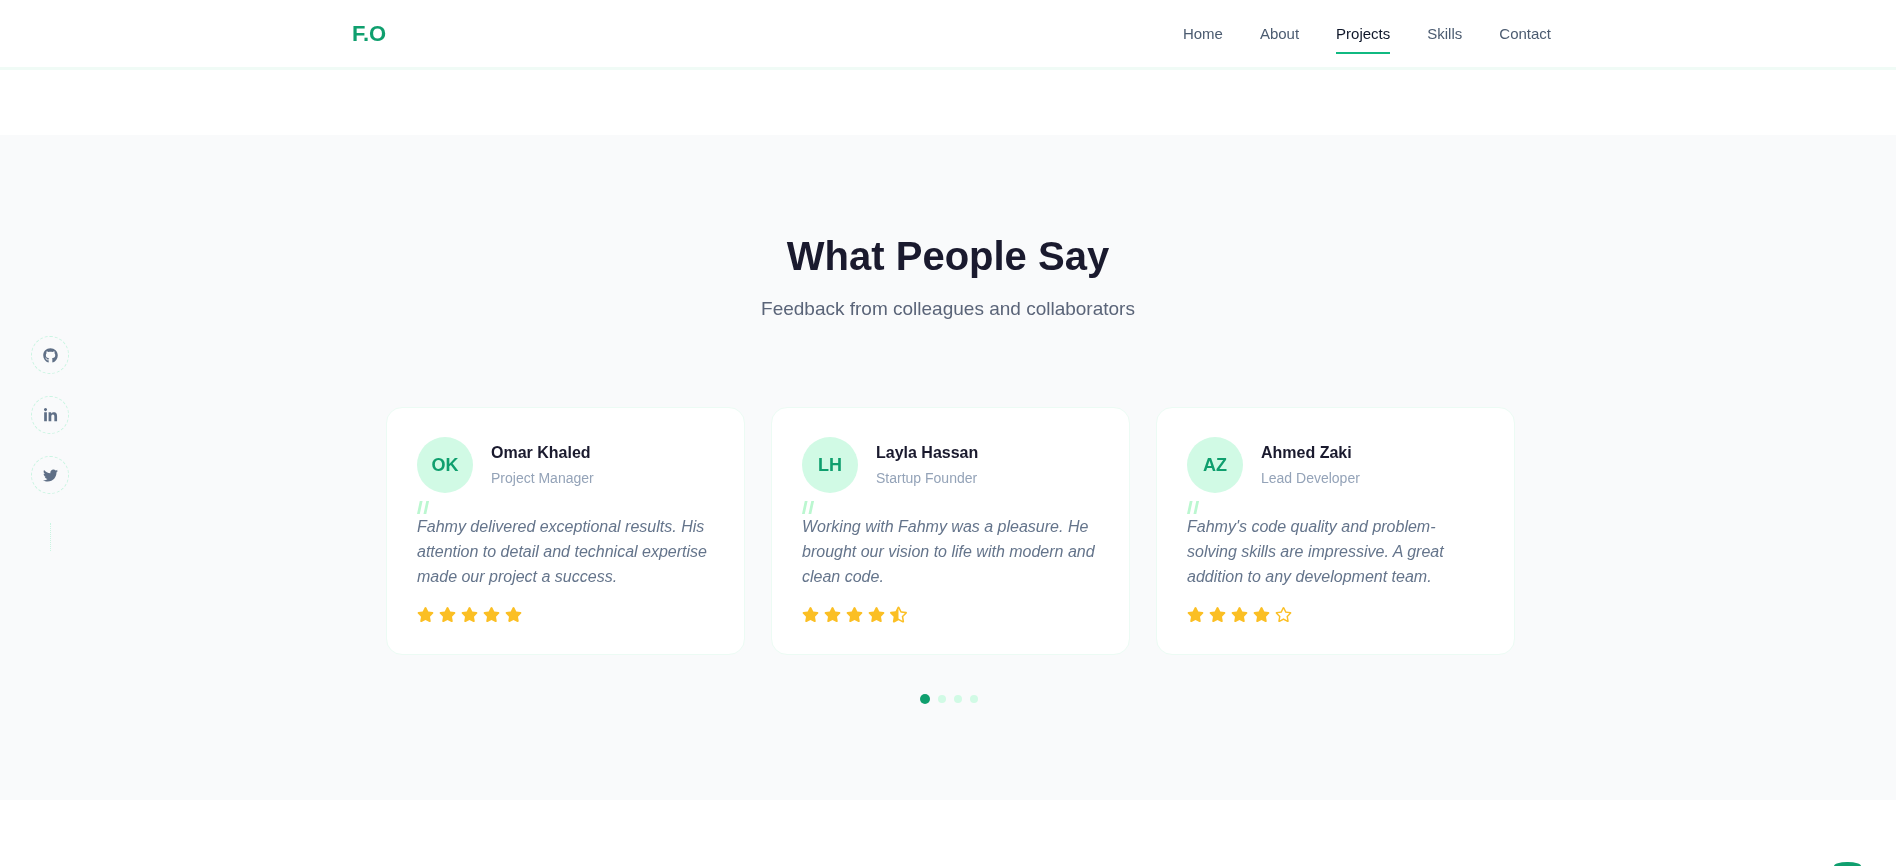  What do you see at coordinates (50, 475) in the screenshot?
I see `twitter-icon` at bounding box center [50, 475].